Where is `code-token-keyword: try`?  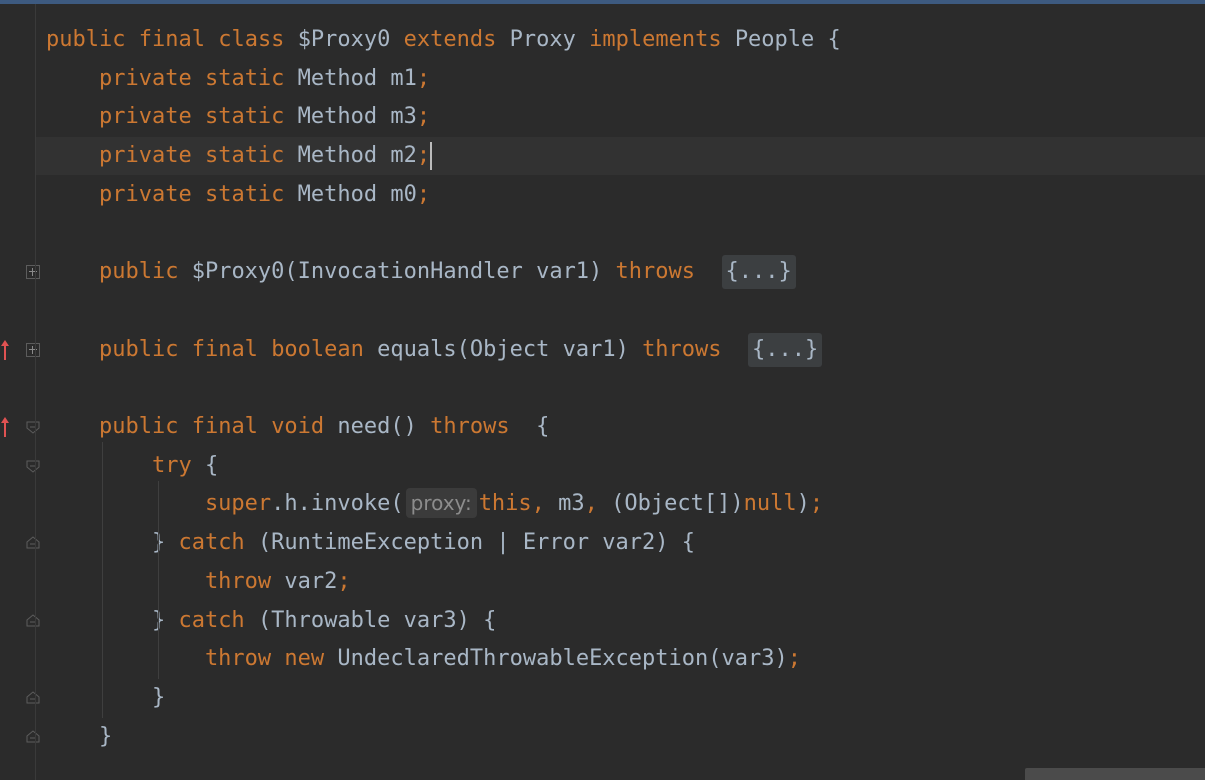 code-token-keyword: try is located at coordinates (125, 465).